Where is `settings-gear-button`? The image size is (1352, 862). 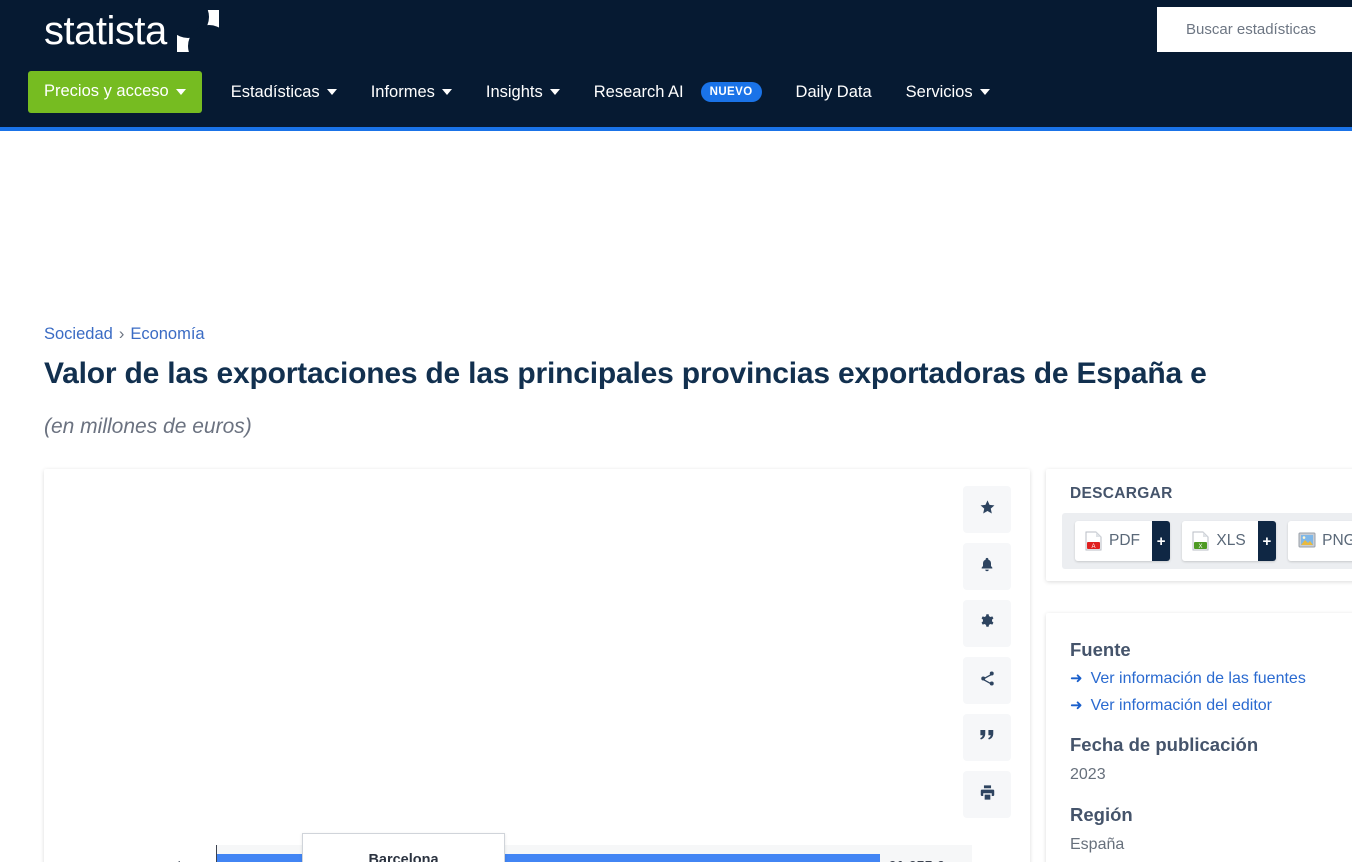 settings-gear-button is located at coordinates (987, 623).